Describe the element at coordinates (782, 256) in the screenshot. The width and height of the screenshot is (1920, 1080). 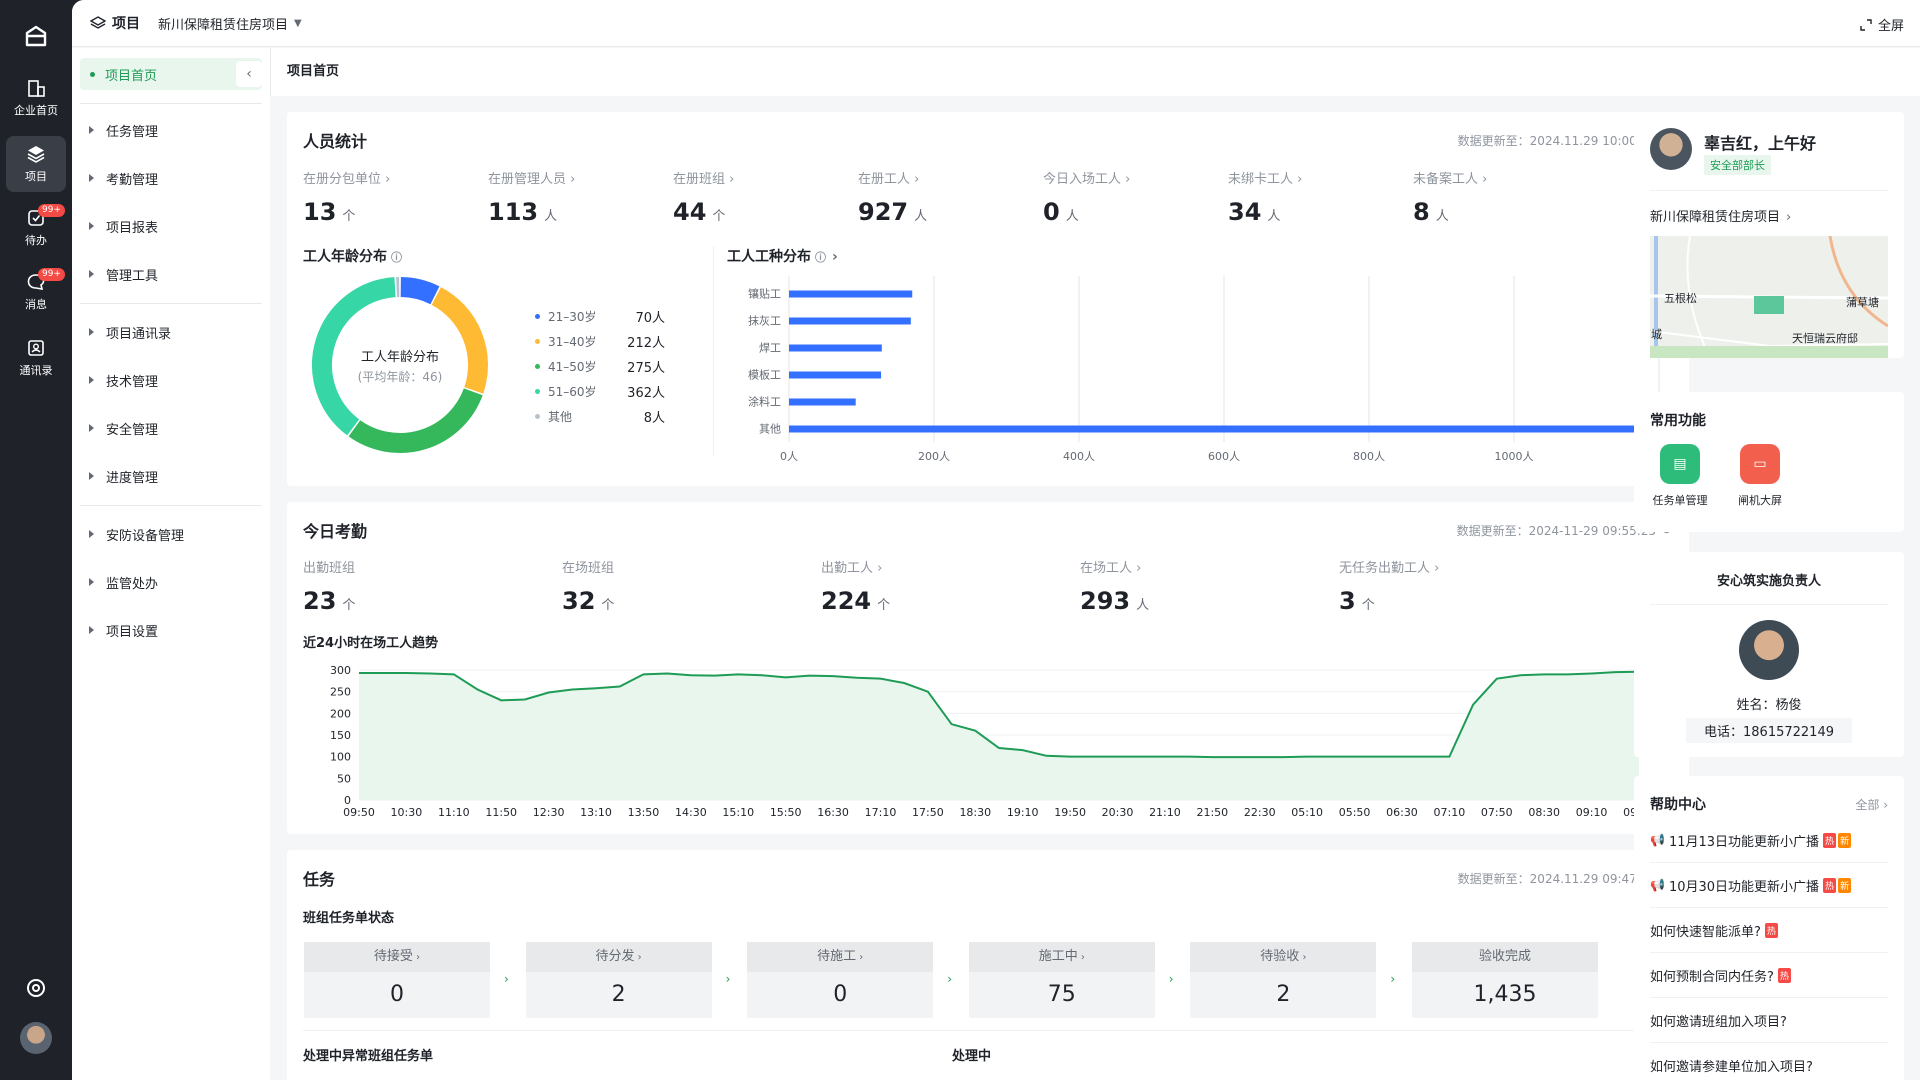
I see `trade-dist-title: 工人工种分布 ⓘ ›` at that location.